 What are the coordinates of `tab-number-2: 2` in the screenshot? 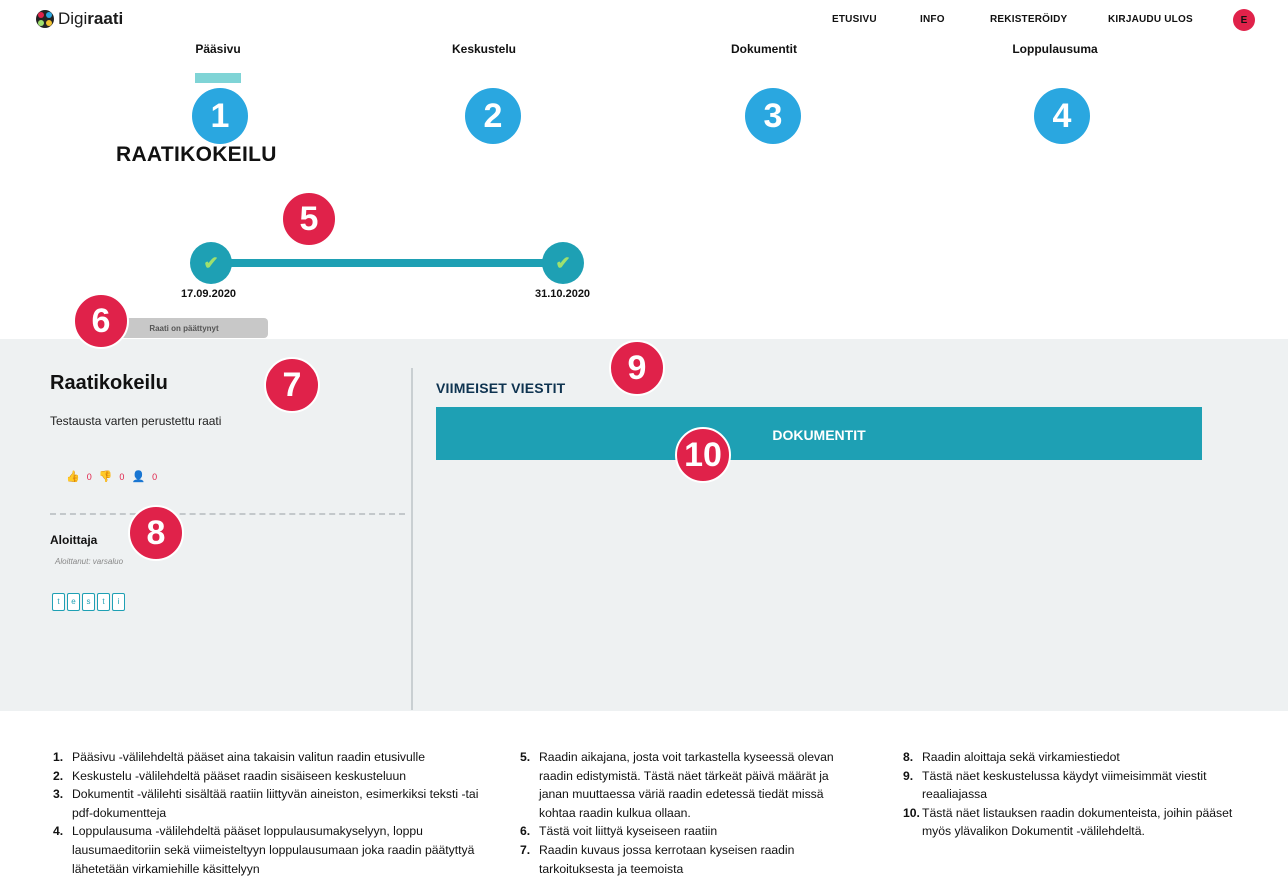 It's located at (493, 116).